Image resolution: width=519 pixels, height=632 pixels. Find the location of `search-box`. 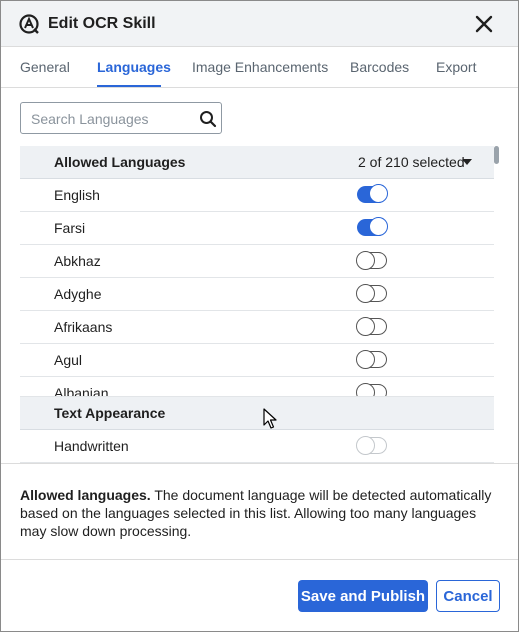

search-box is located at coordinates (121, 118).